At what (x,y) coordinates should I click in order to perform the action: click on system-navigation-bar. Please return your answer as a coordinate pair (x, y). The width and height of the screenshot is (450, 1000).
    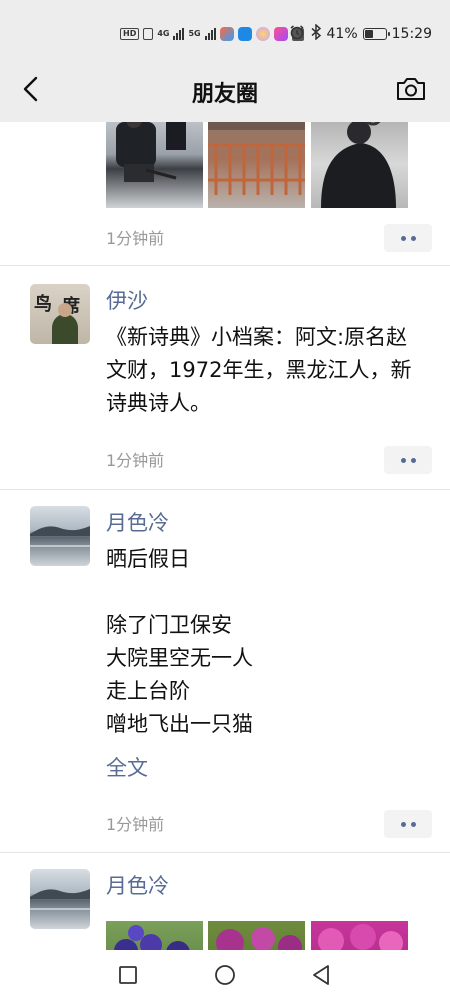
    Looking at the image, I should click on (225, 975).